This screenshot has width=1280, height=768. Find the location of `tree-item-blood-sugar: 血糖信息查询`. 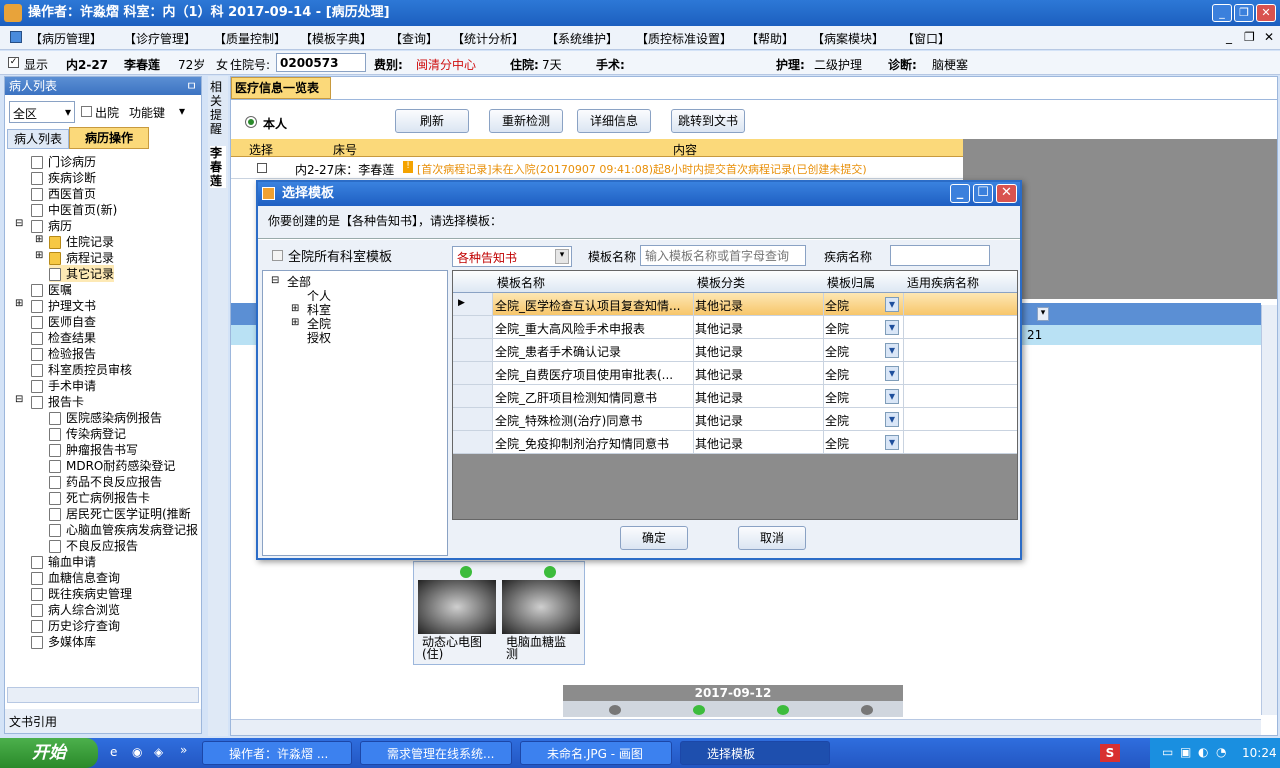

tree-item-blood-sugar: 血糖信息查询 is located at coordinates (75, 577).